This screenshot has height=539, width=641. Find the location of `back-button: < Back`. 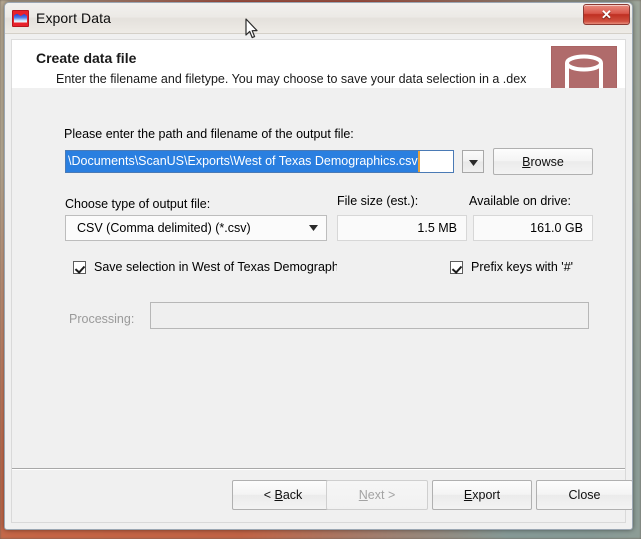

back-button: < Back is located at coordinates (283, 495).